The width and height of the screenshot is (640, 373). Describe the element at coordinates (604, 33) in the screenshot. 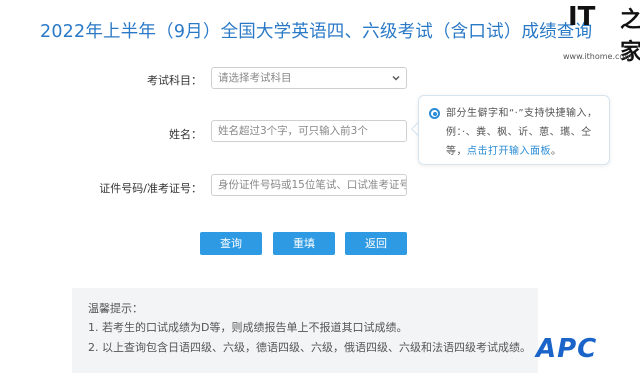

I see `ithome-watermark-logo: IT 之家` at that location.